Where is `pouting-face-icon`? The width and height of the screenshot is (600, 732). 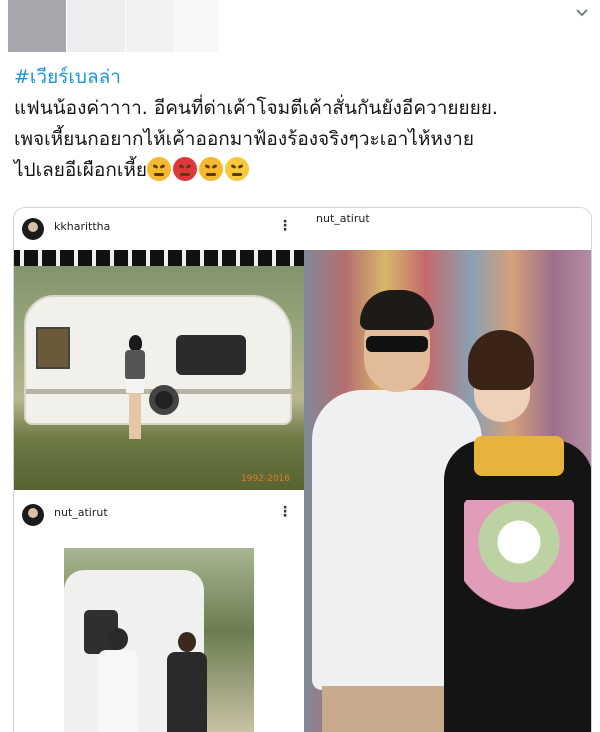
pouting-face-icon is located at coordinates (185, 169).